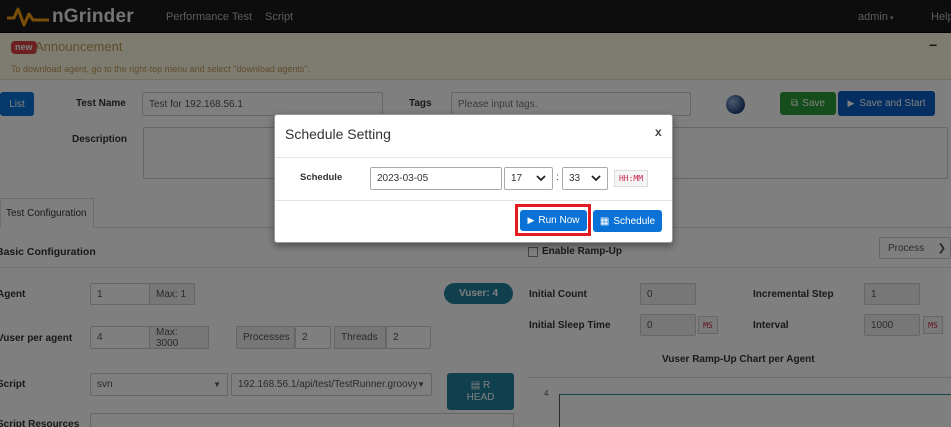 This screenshot has width=951, height=427. I want to click on schedule-label: Schedule, so click(321, 177).